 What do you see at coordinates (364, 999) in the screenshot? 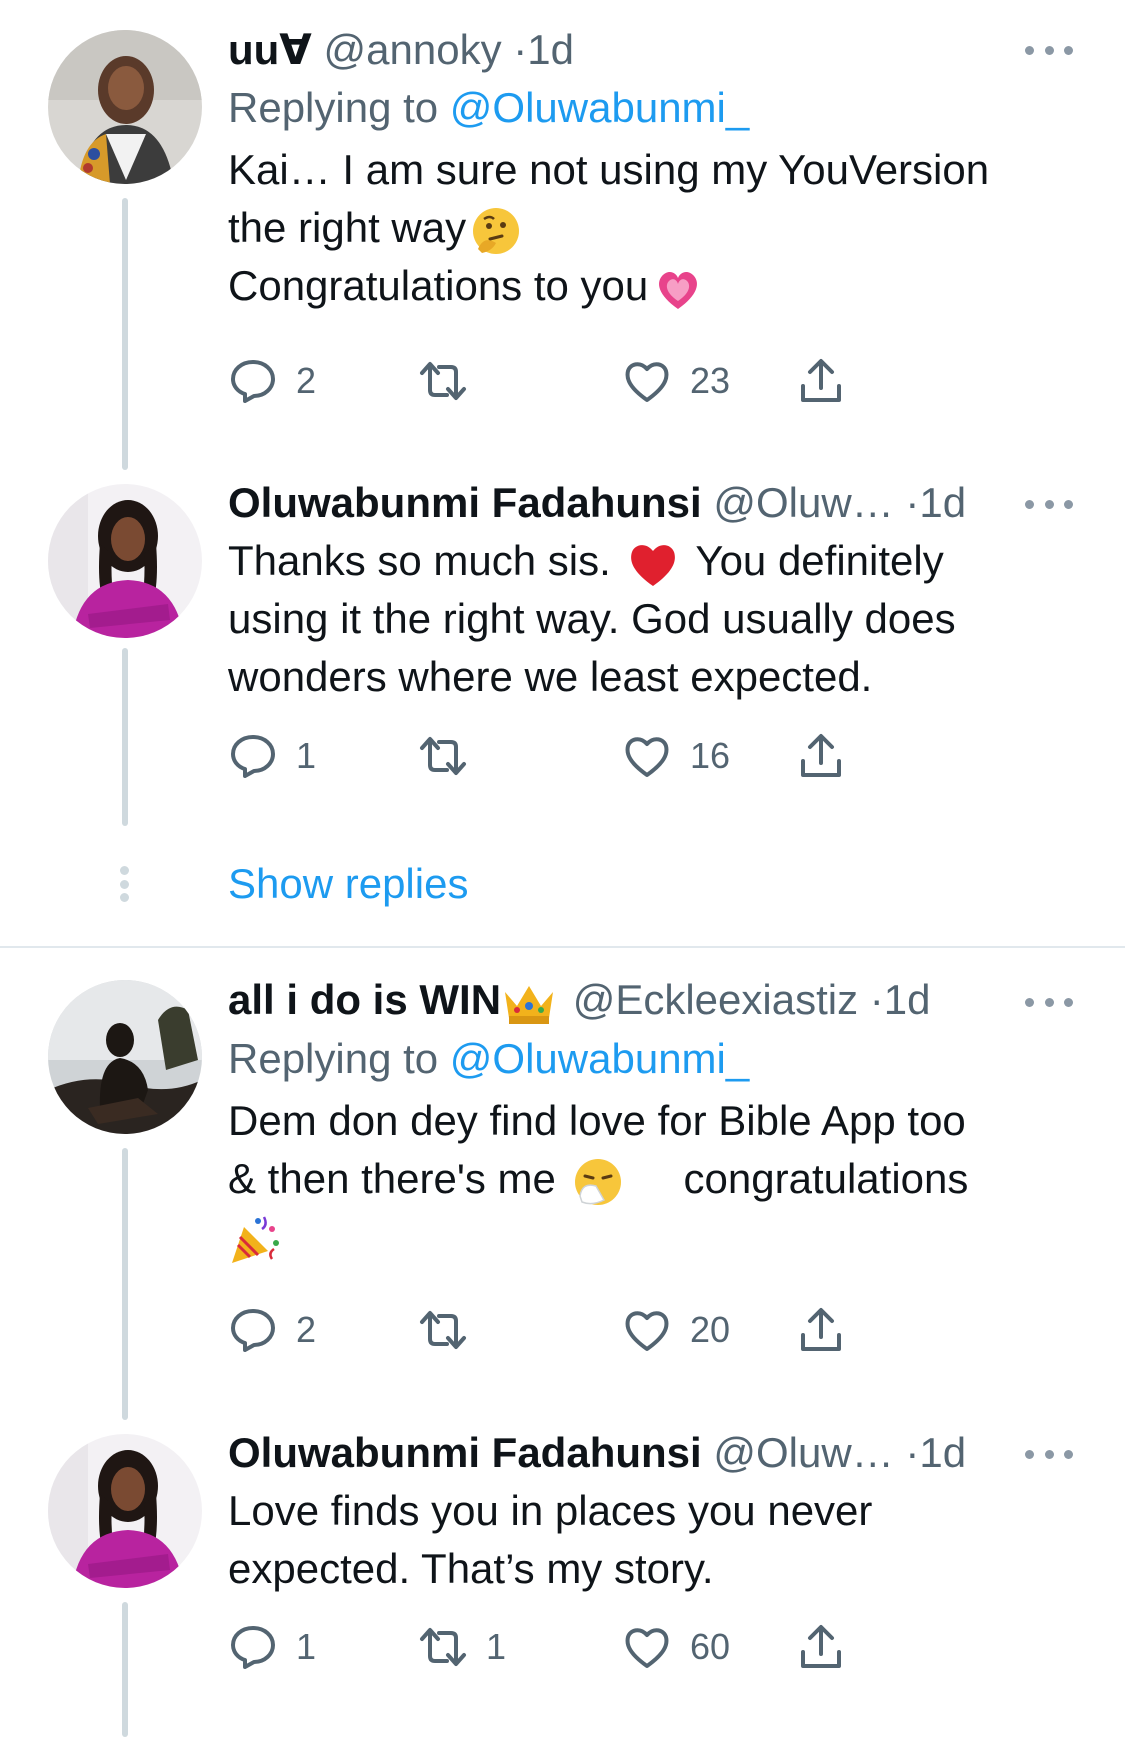
I see `display-name: all i do is WIN` at bounding box center [364, 999].